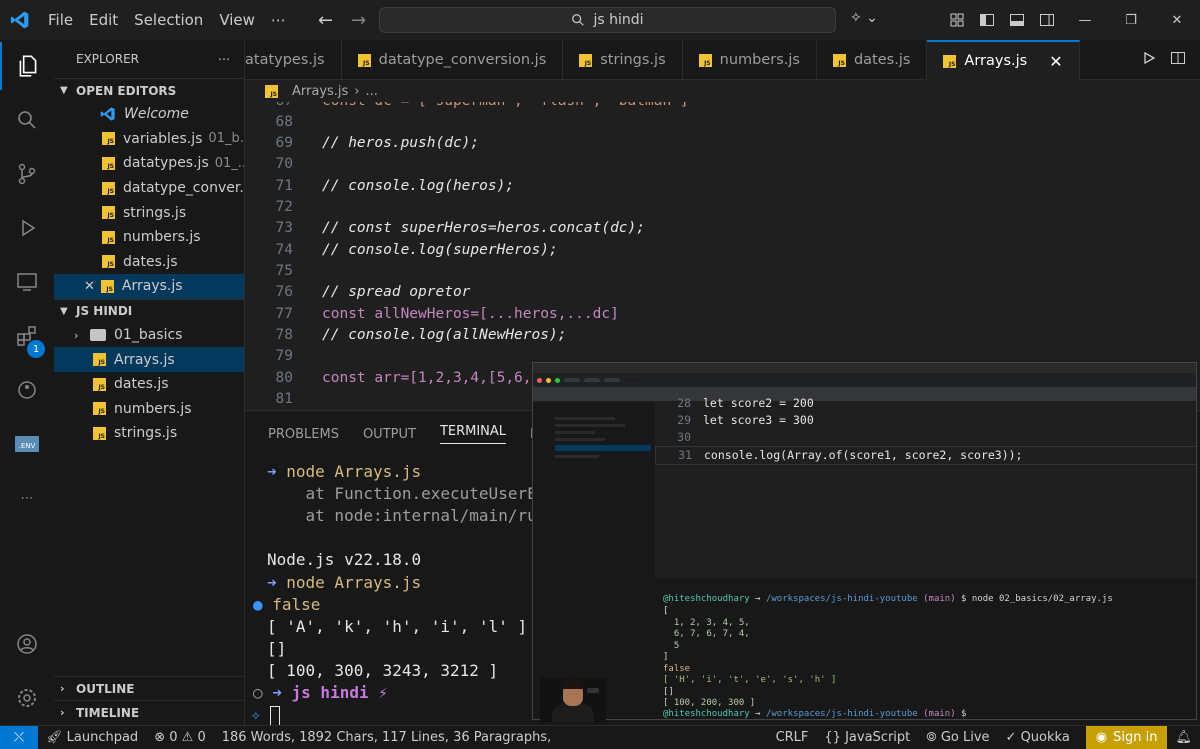 Image resolution: width=1200 pixels, height=749 pixels. I want to click on overlay-code-line: 28 let score2 = 200, so click(745, 403).